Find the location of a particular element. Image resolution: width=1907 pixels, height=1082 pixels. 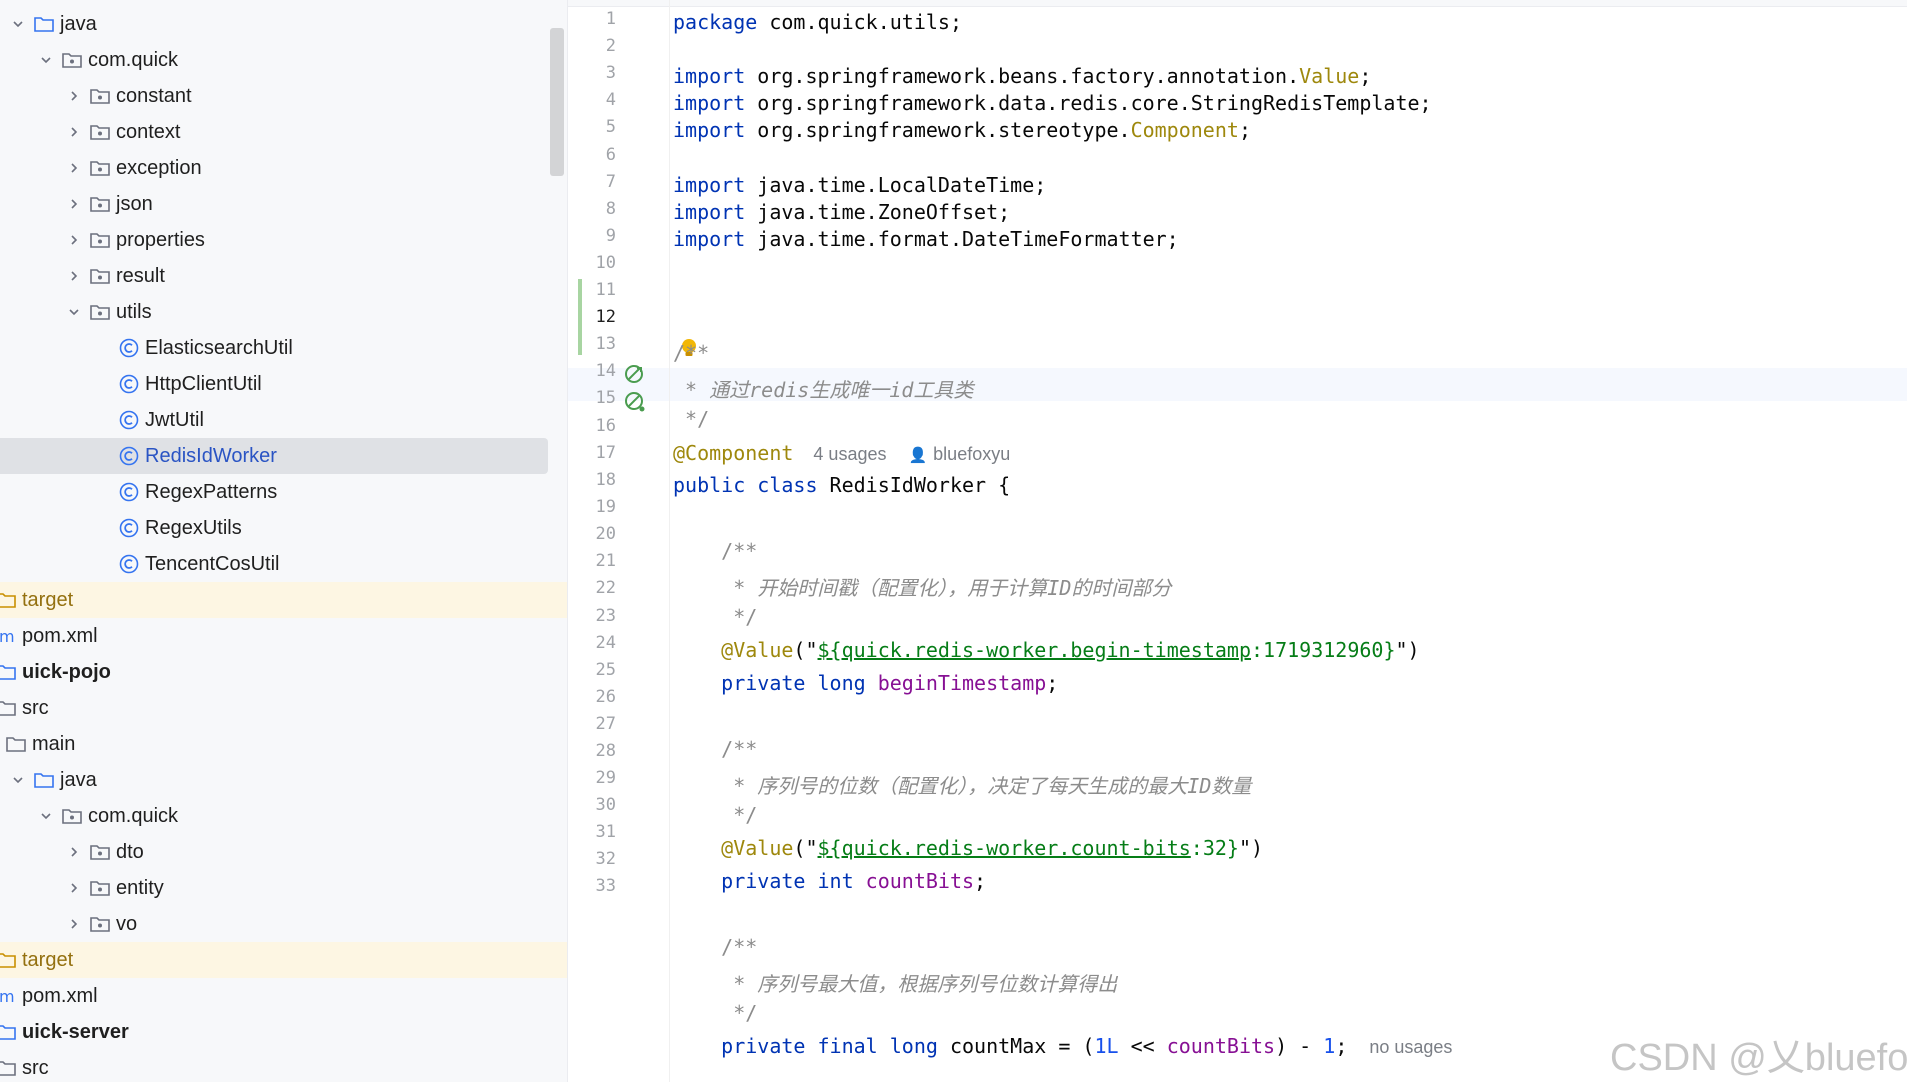

line-number: 13 is located at coordinates (592, 344).